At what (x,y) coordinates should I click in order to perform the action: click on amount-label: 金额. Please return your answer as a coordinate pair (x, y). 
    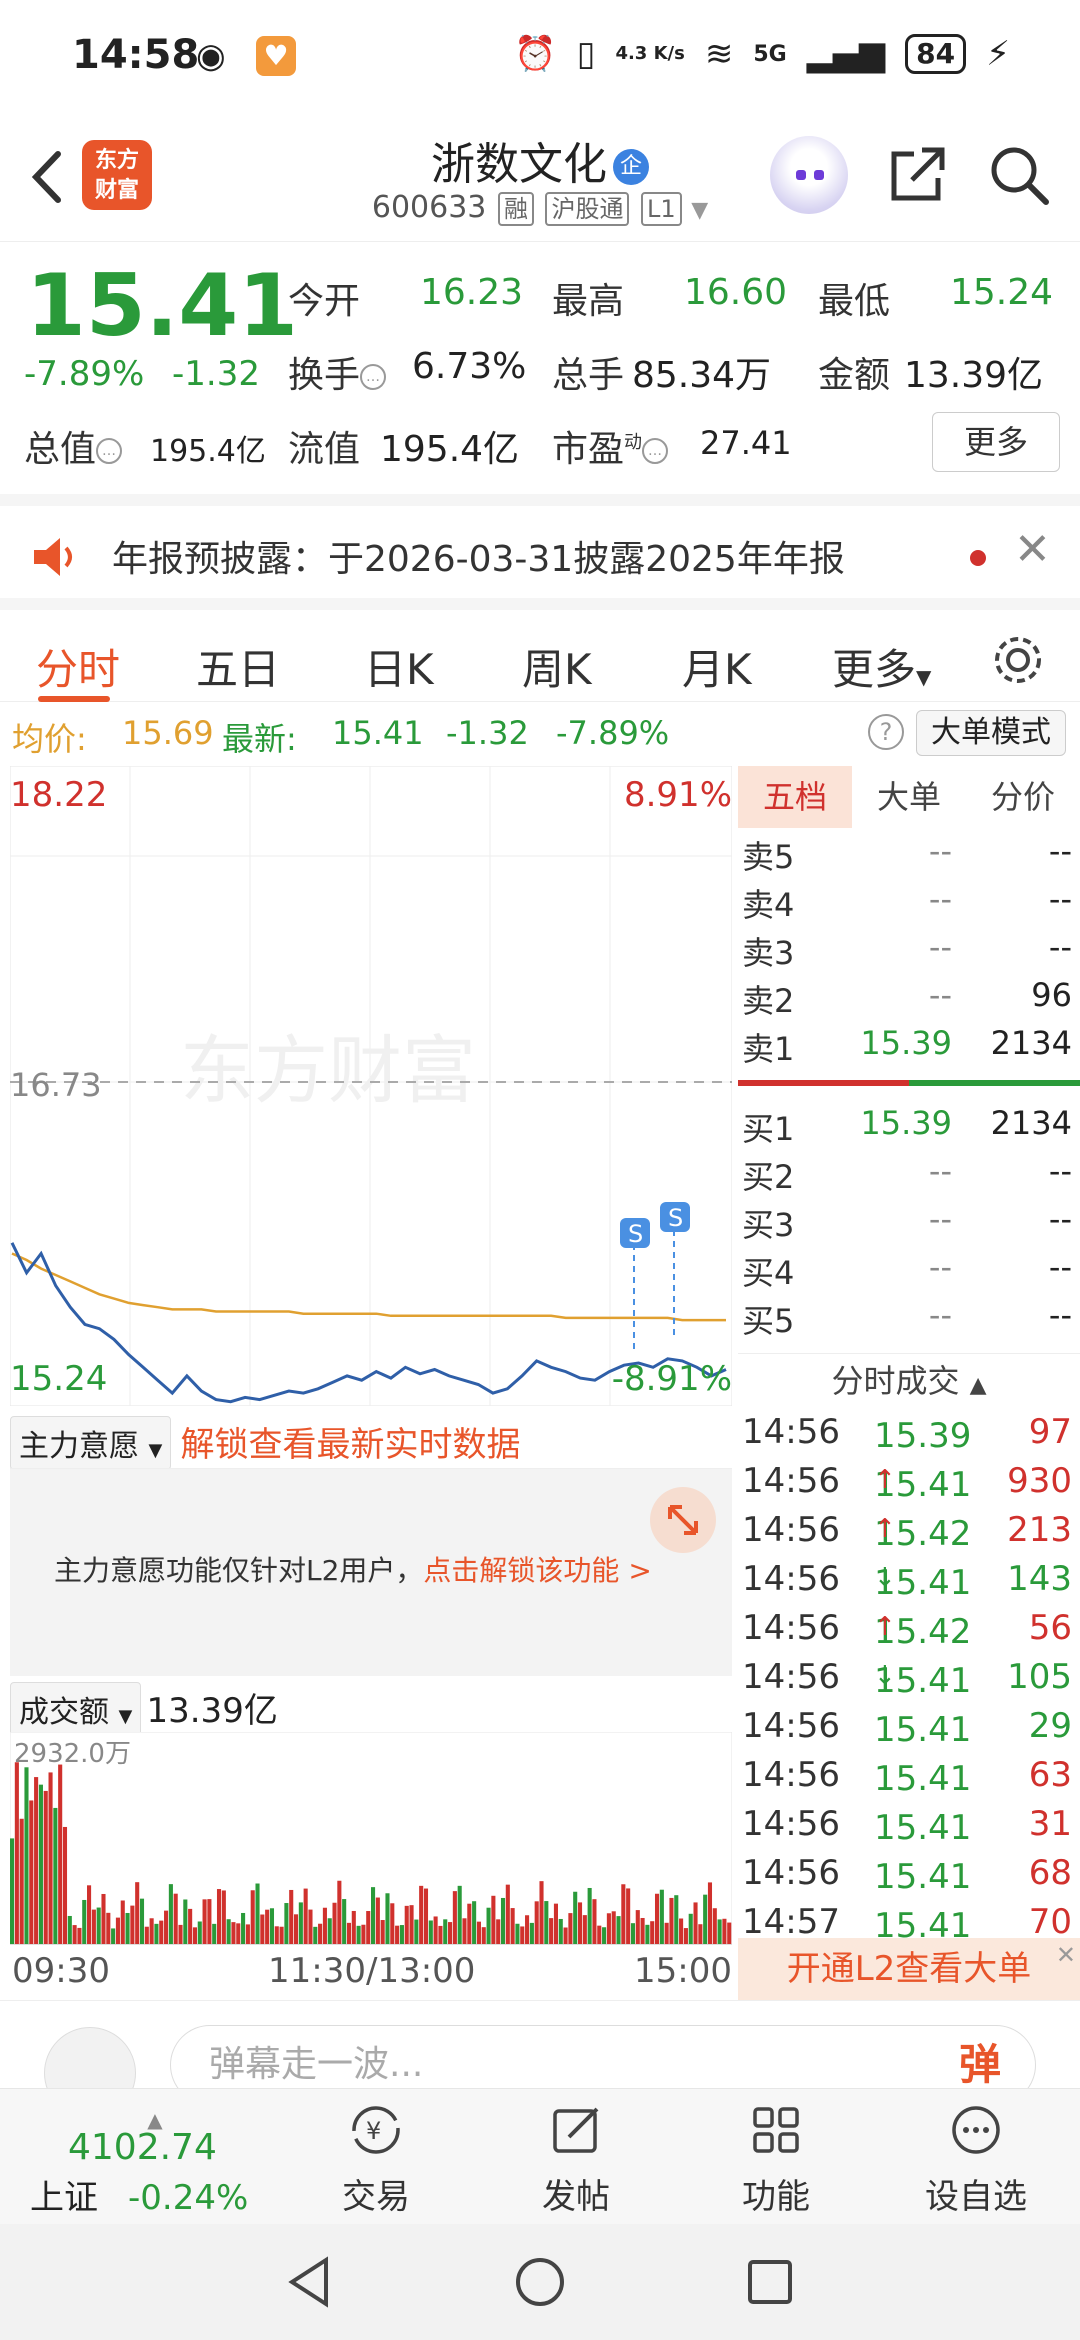
    Looking at the image, I should click on (854, 375).